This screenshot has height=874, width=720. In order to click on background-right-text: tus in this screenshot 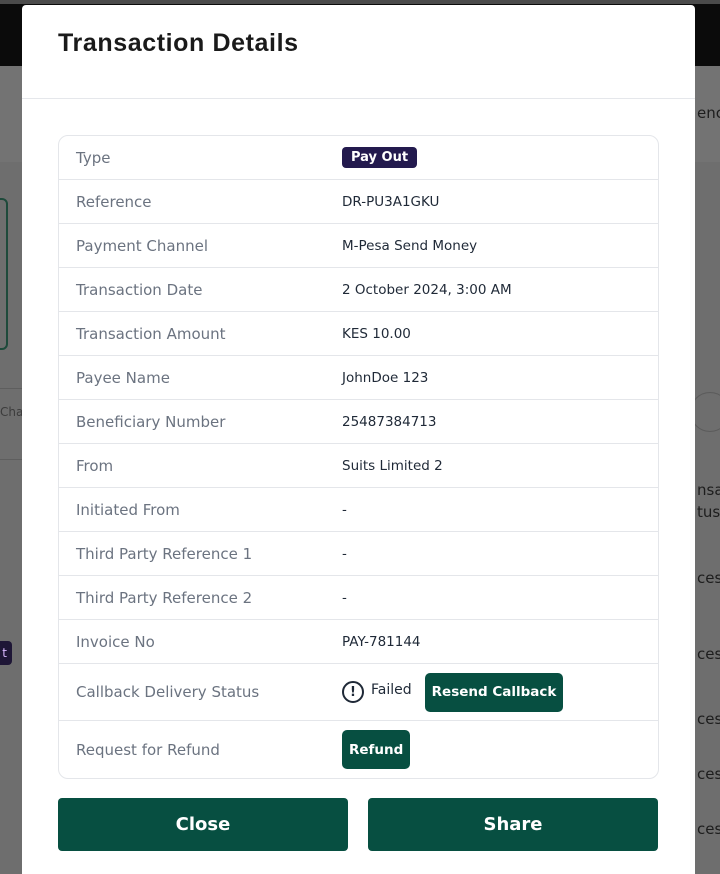, I will do `click(708, 512)`.